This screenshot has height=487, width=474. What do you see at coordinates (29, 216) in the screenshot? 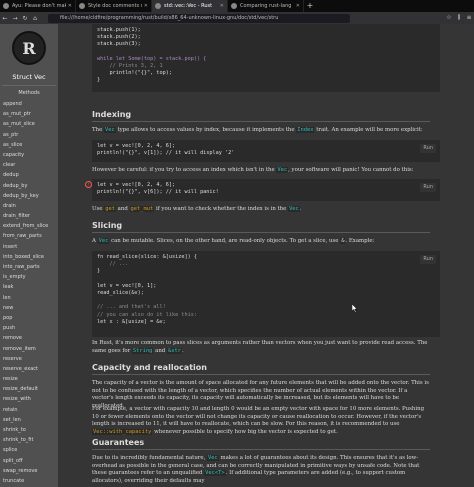
I see `sidebar-item-drain-filter: drain_filter` at bounding box center [29, 216].